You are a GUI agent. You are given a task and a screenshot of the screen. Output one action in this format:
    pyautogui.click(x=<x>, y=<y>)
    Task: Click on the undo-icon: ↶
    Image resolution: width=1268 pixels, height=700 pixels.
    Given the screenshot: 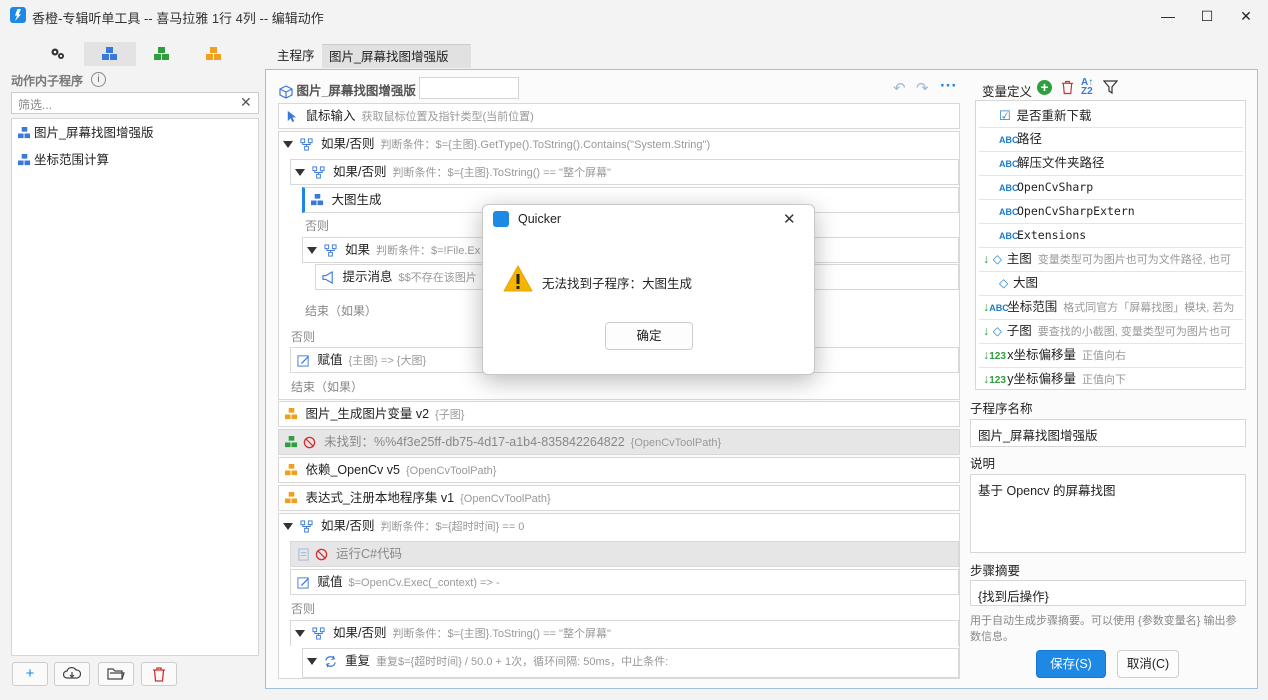 What is the action you would take?
    pyautogui.click(x=899, y=88)
    